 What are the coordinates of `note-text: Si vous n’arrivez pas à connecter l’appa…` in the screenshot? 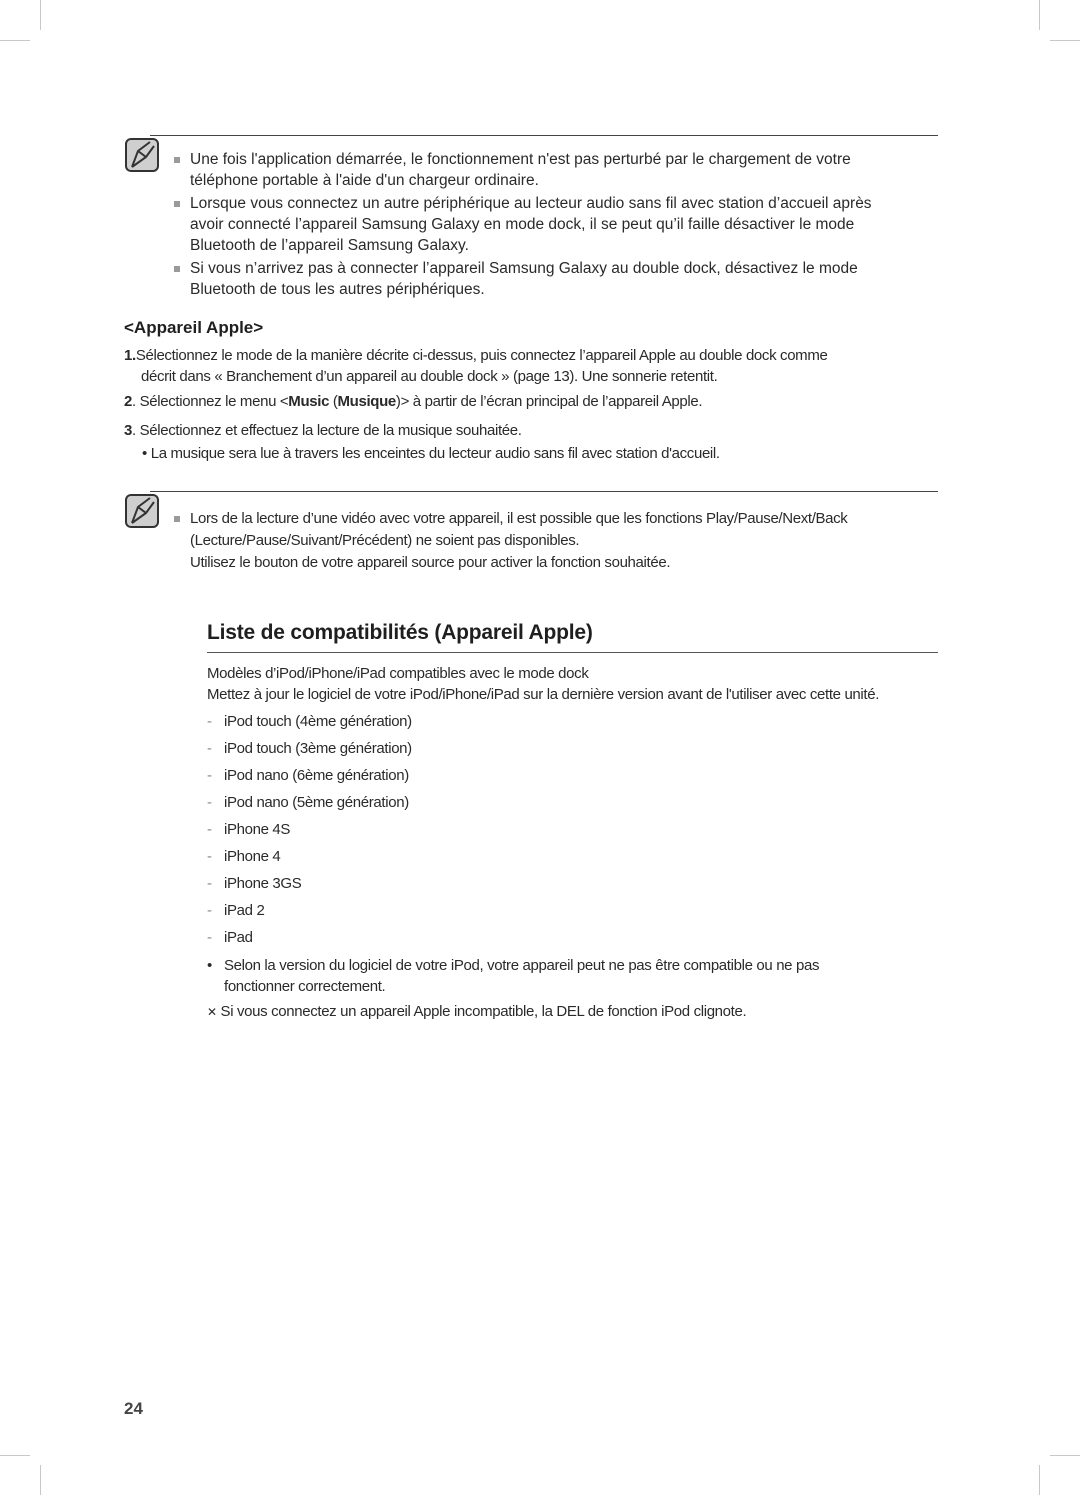 It's located at (524, 268).